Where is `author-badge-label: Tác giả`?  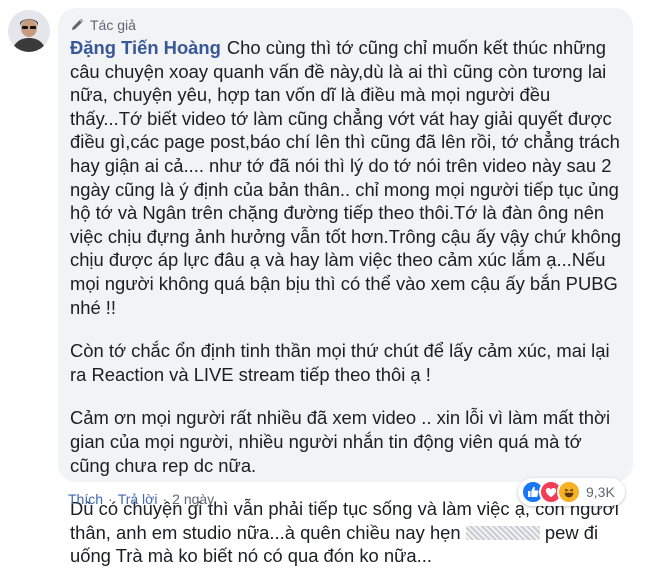
author-badge-label: Tác giả is located at coordinates (113, 25).